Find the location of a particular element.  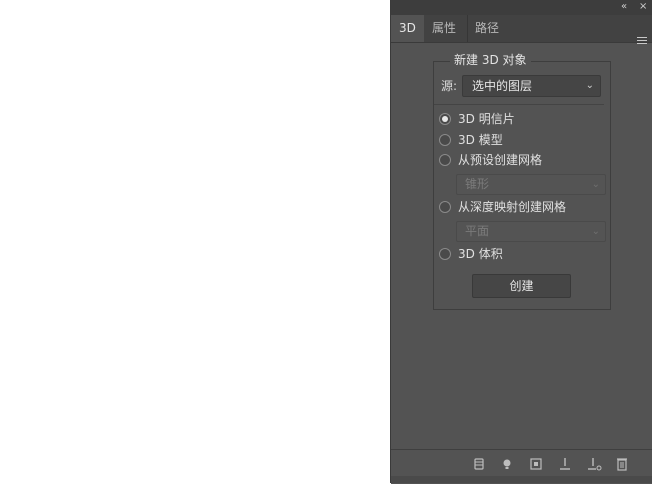

source-select: 选中的图层 ⌄ is located at coordinates (531, 86).